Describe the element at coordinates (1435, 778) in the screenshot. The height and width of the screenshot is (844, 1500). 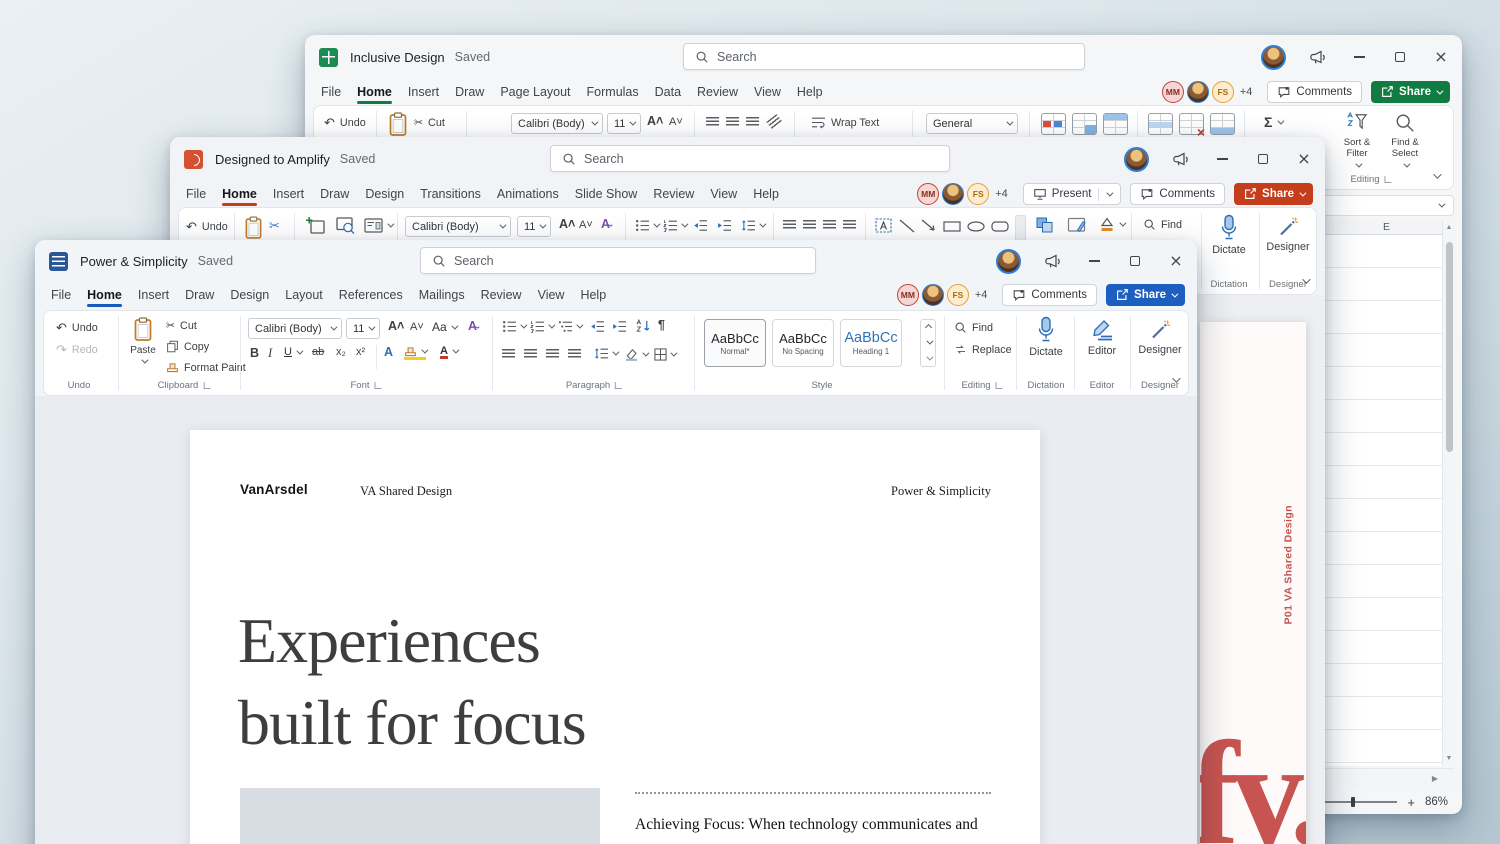
I see `scroll-right-icon: ▶` at that location.